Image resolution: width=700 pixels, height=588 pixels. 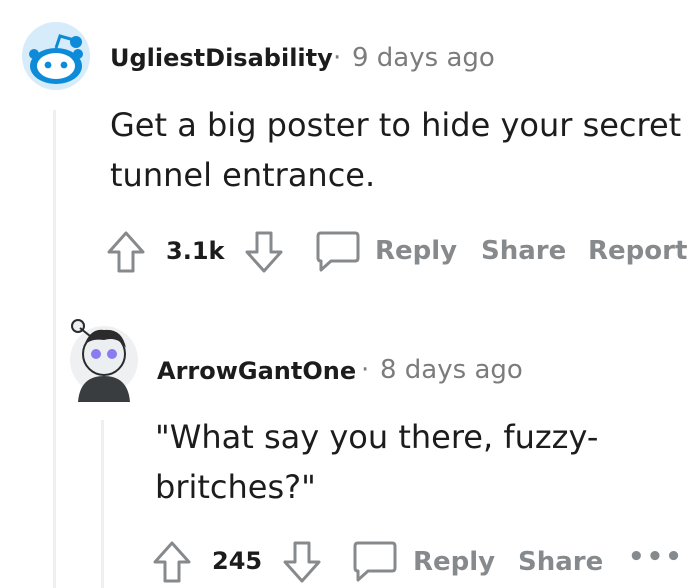 I want to click on reply-body: "What say you there, fuzzy-britches?", so click(x=377, y=462).